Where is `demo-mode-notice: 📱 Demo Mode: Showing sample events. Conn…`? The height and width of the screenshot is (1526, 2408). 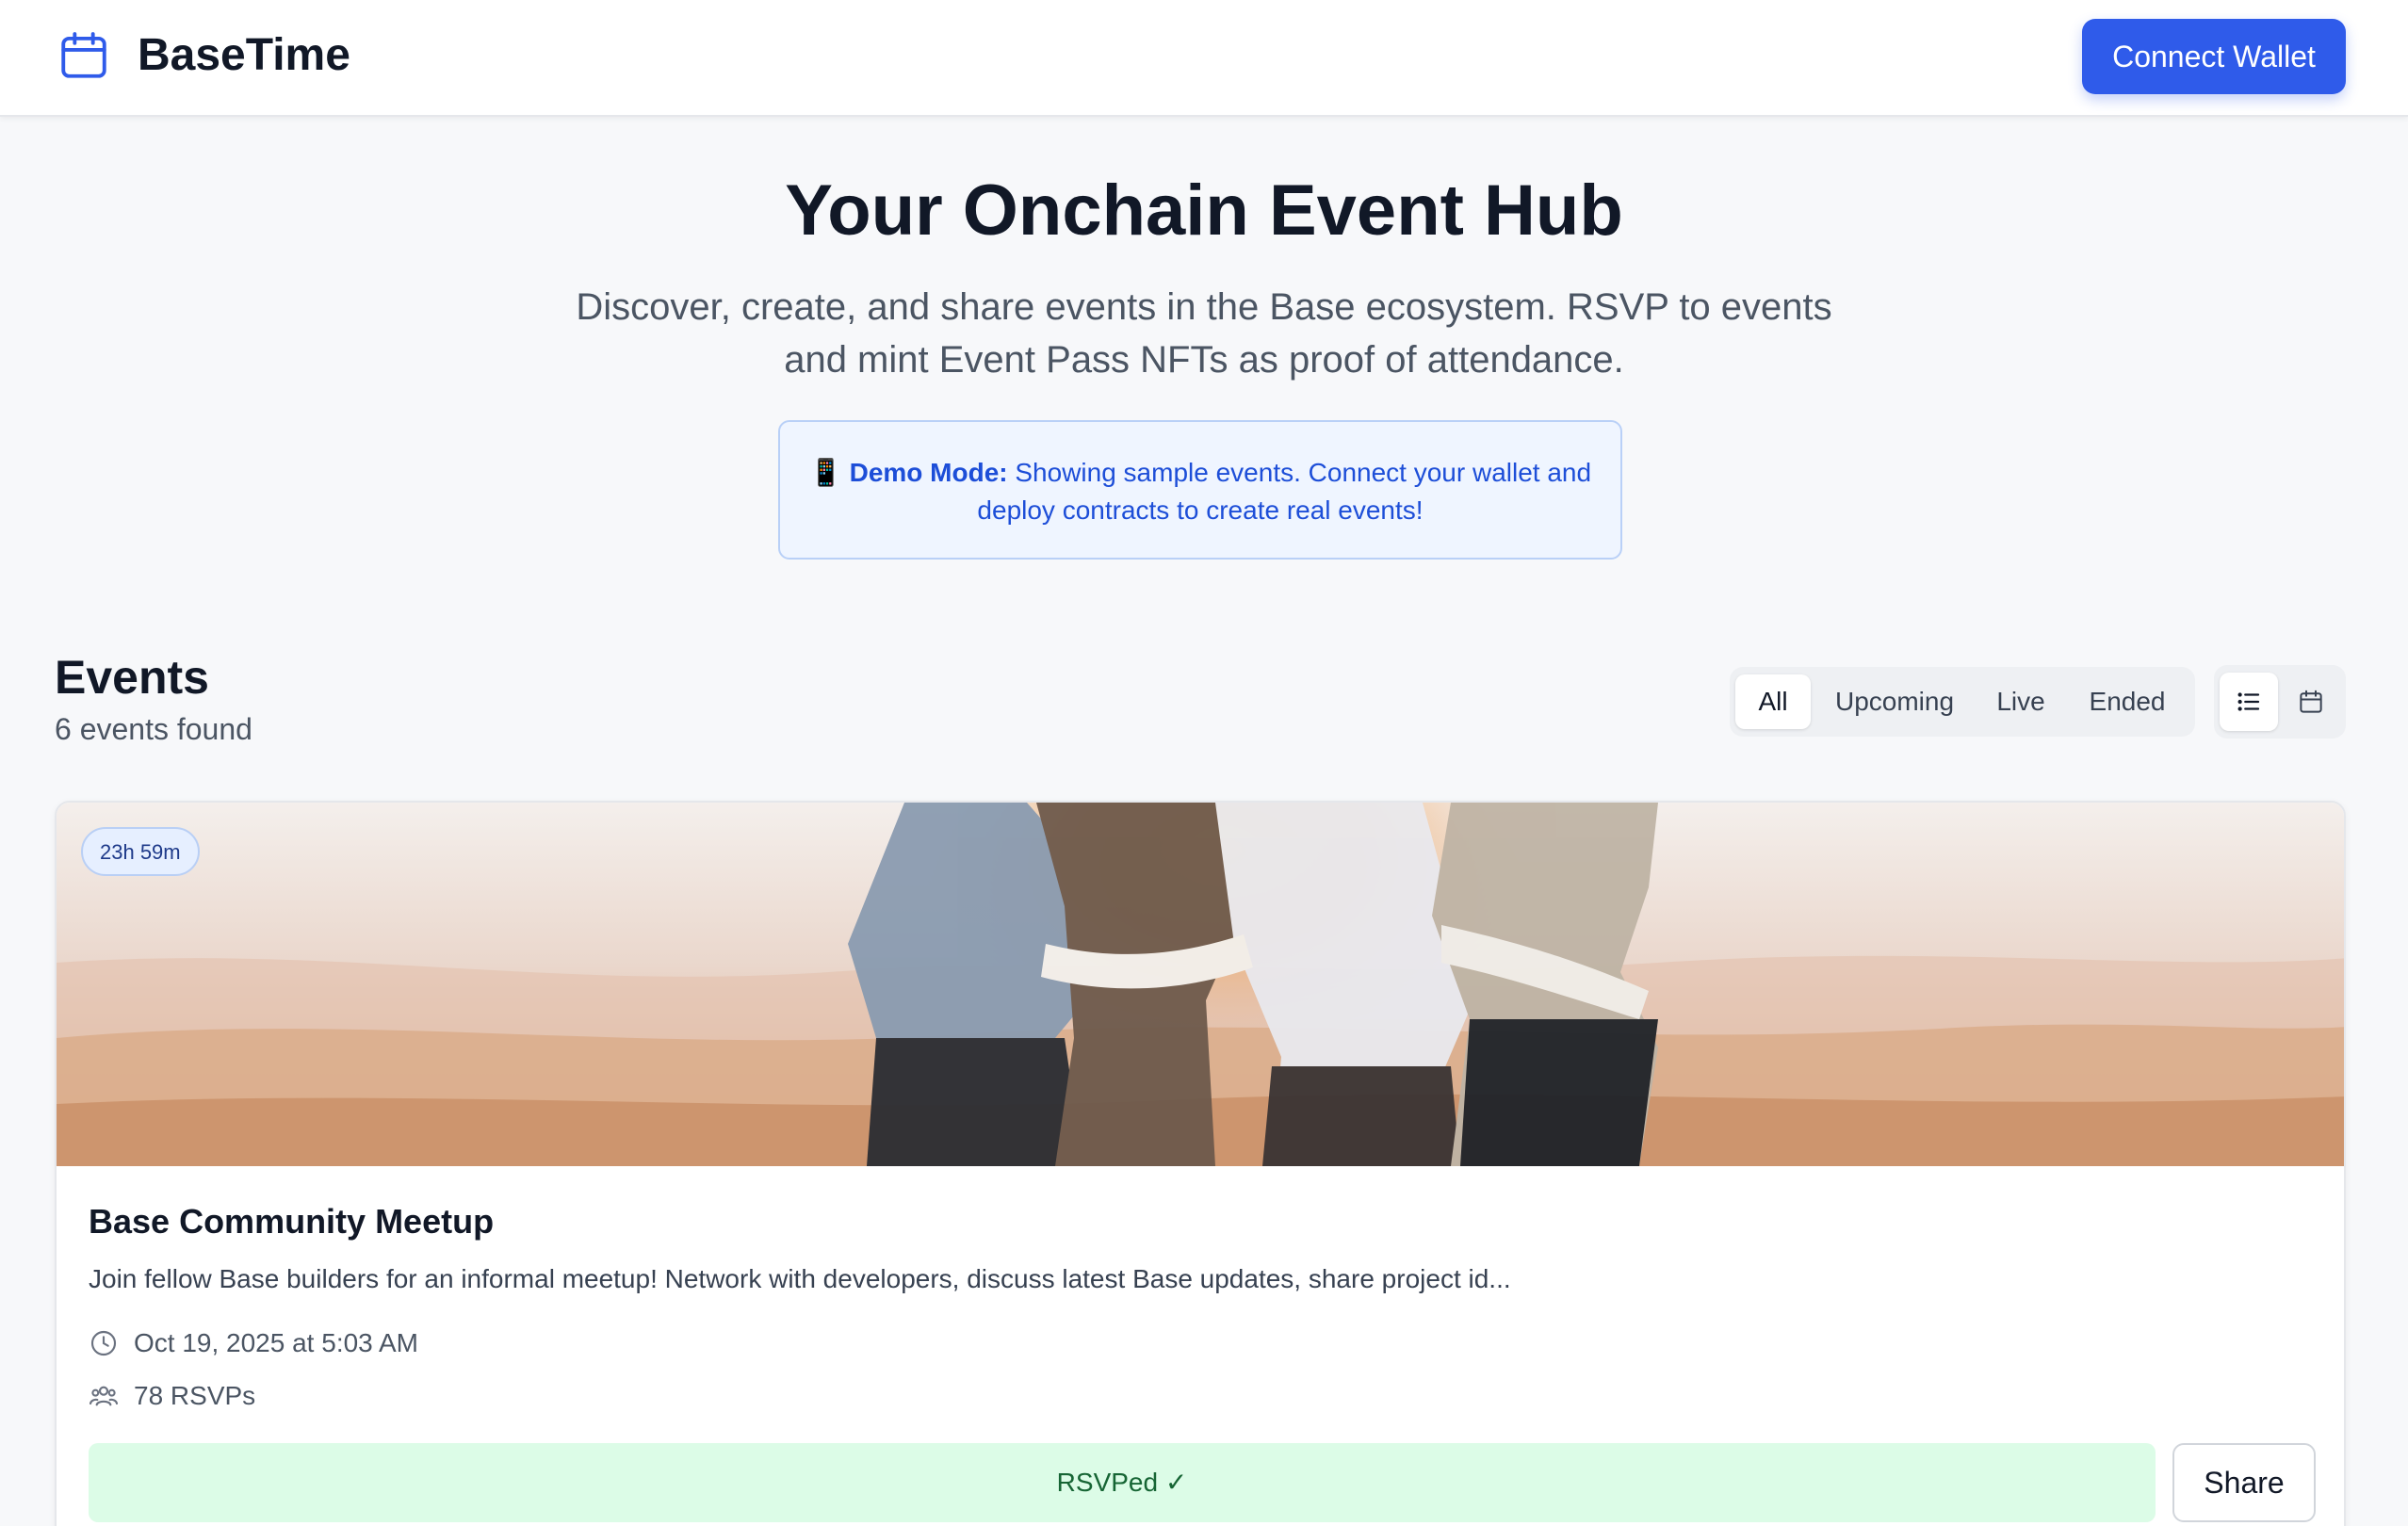 demo-mode-notice: 📱 Demo Mode: Showing sample events. Conn… is located at coordinates (1200, 490).